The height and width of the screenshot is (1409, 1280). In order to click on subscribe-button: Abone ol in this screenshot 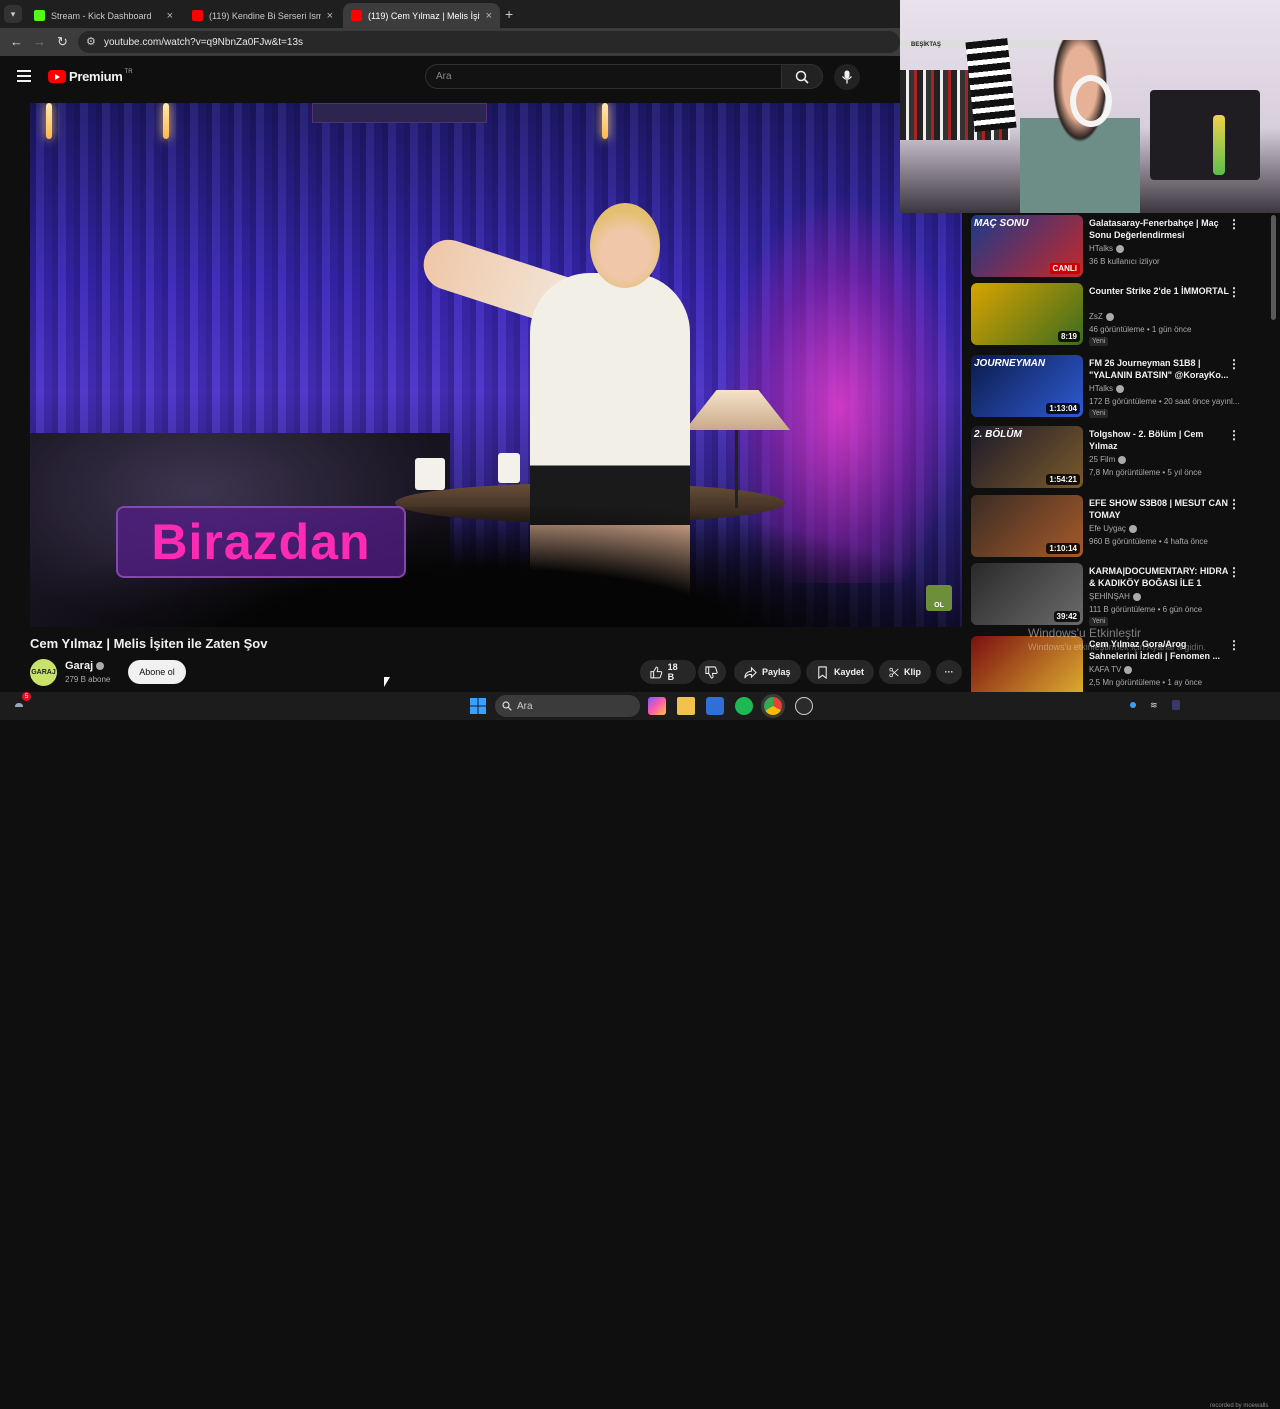, I will do `click(157, 672)`.